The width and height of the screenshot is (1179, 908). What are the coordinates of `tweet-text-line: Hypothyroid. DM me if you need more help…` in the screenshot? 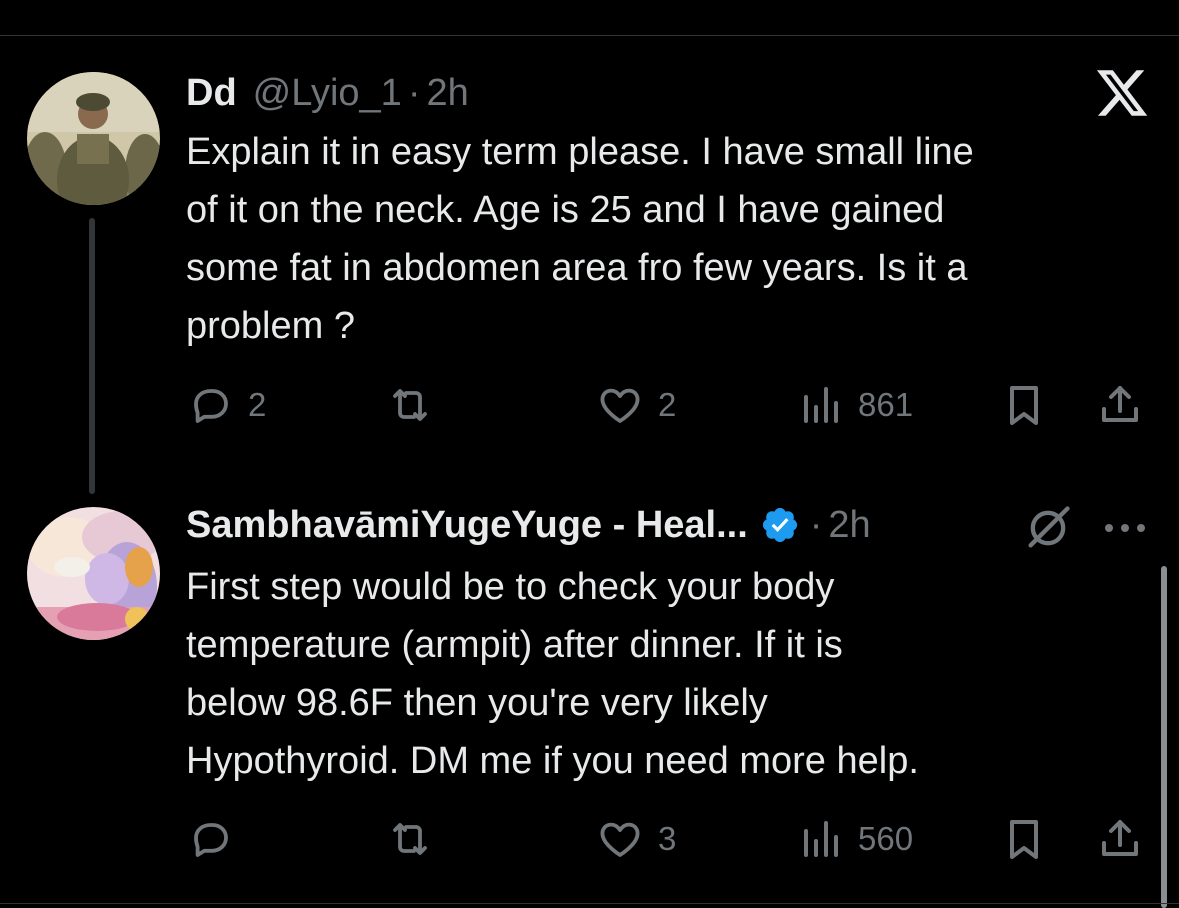 It's located at (552, 761).